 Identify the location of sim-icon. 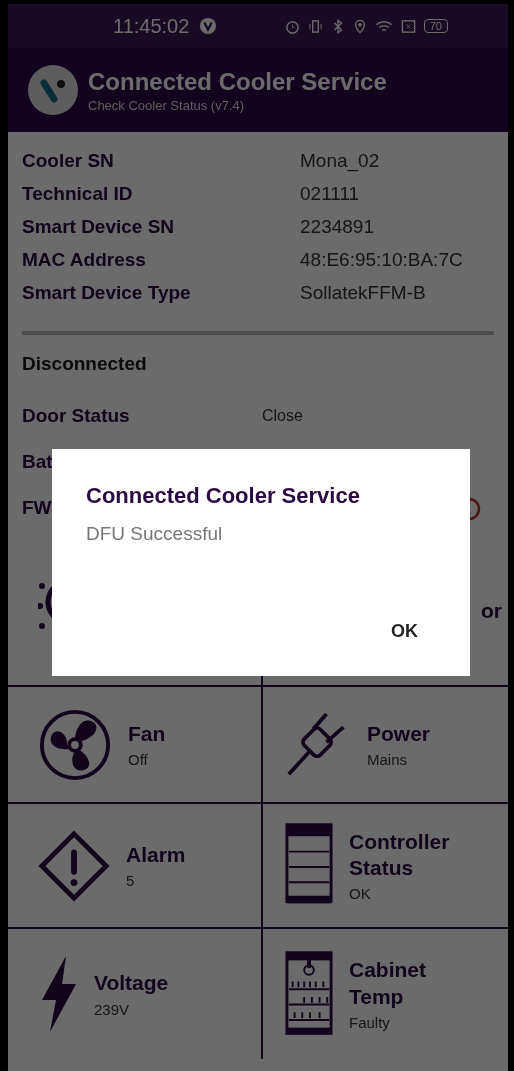
(408, 26).